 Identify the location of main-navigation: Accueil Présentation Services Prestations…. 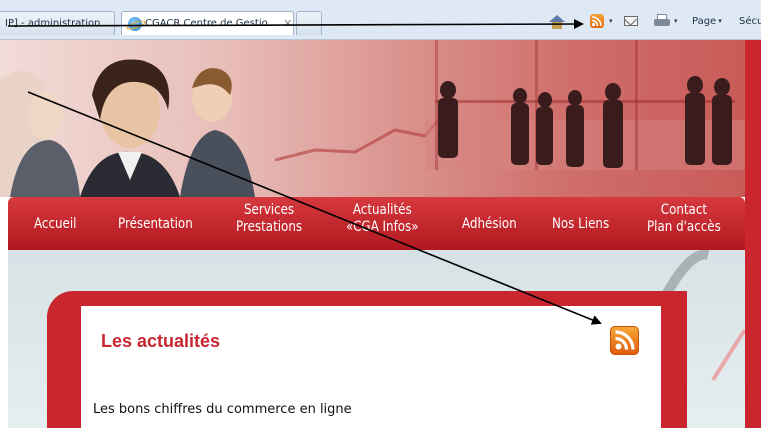
(376, 223).